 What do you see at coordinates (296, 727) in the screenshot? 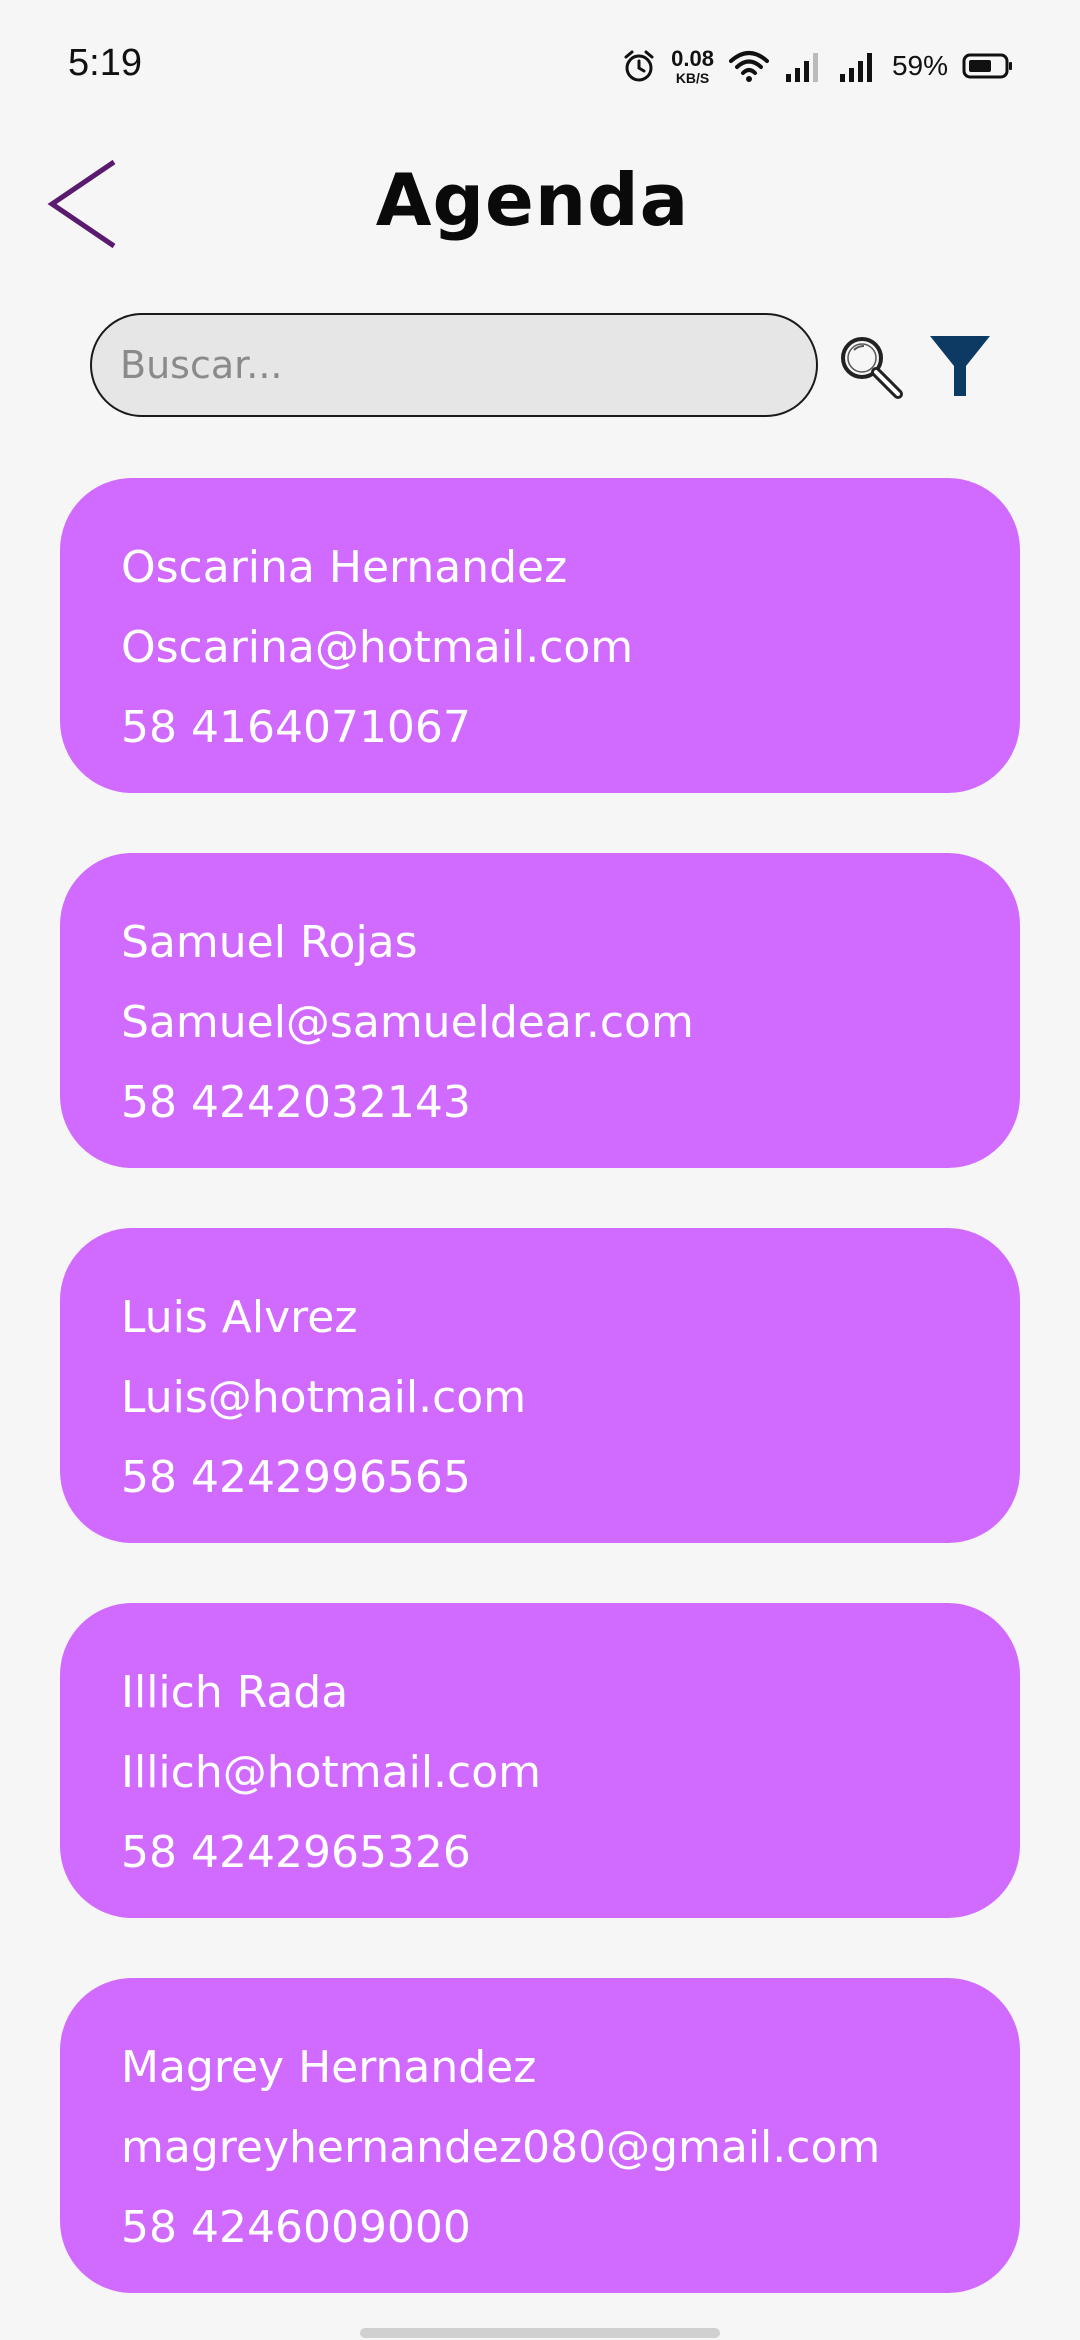
I see `contact-phone: 58 4164071067` at bounding box center [296, 727].